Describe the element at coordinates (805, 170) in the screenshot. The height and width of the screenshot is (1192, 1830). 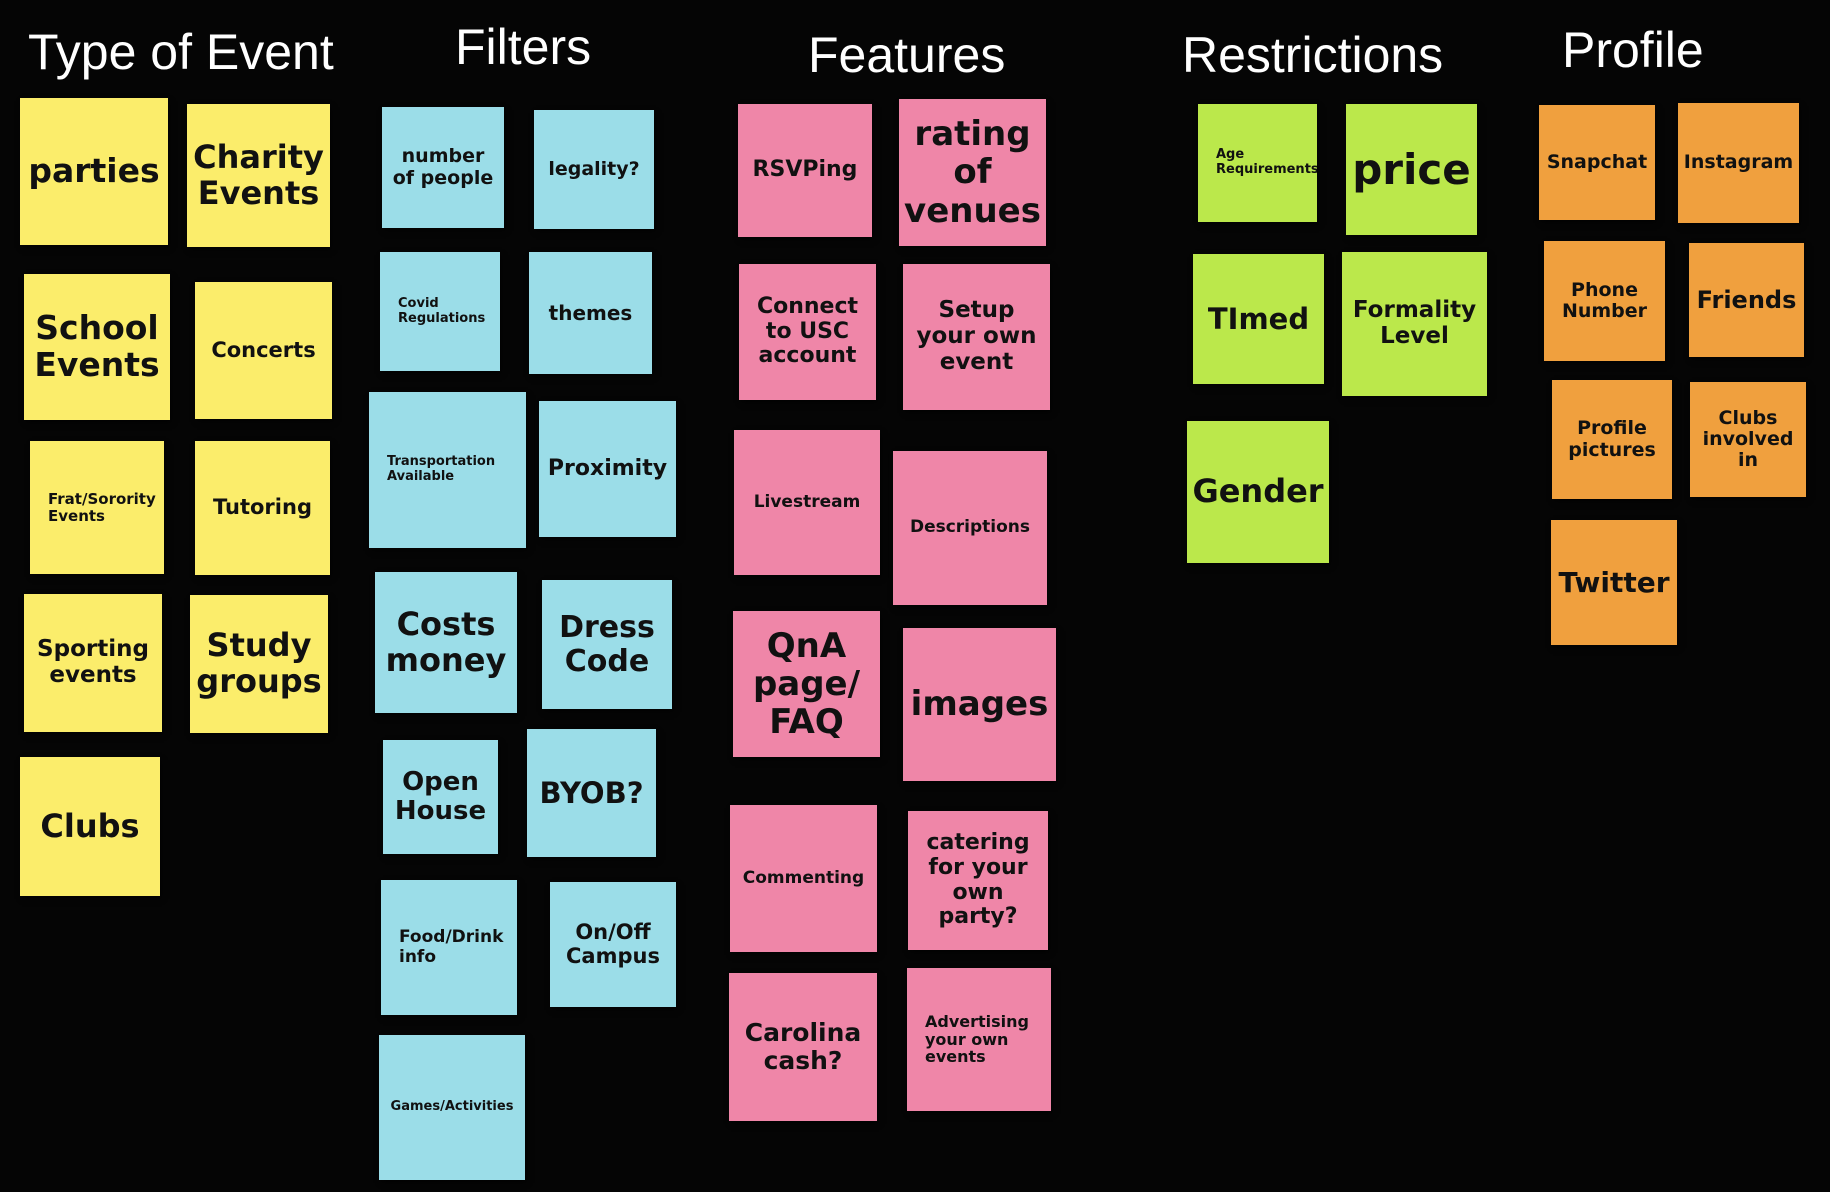
I see `note-rsvping: RSVPing` at that location.